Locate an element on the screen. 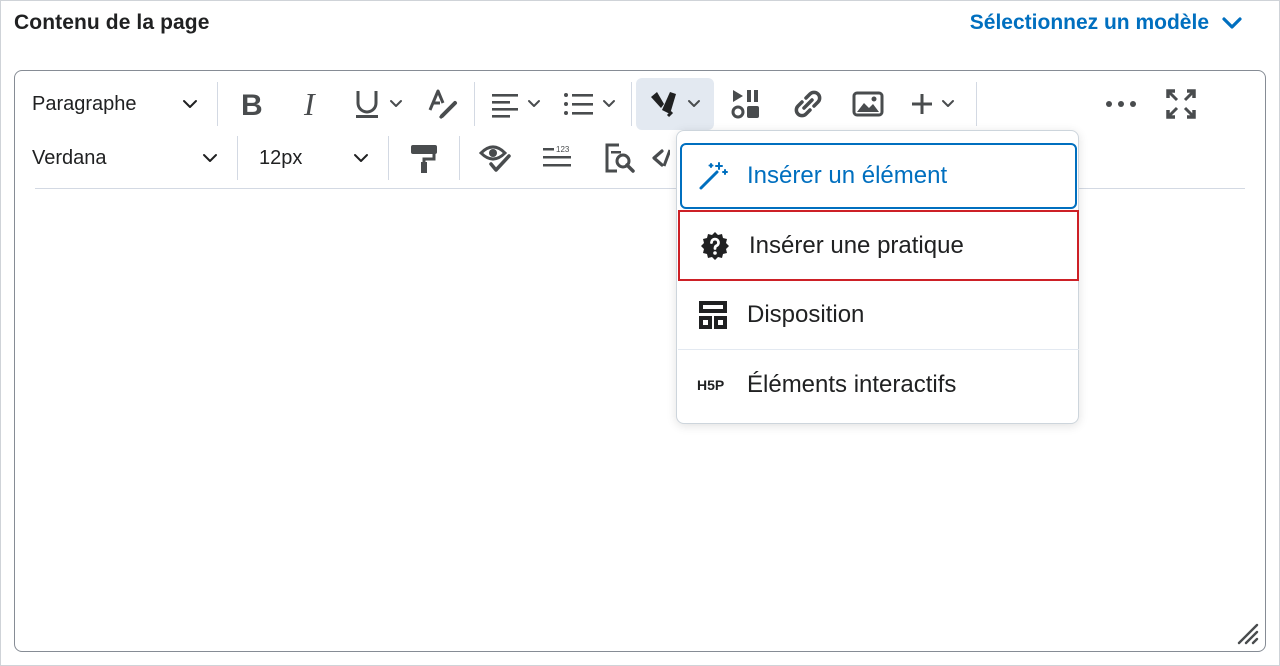 This screenshot has height=666, width=1280. bullet-list-icon is located at coordinates (578, 104).